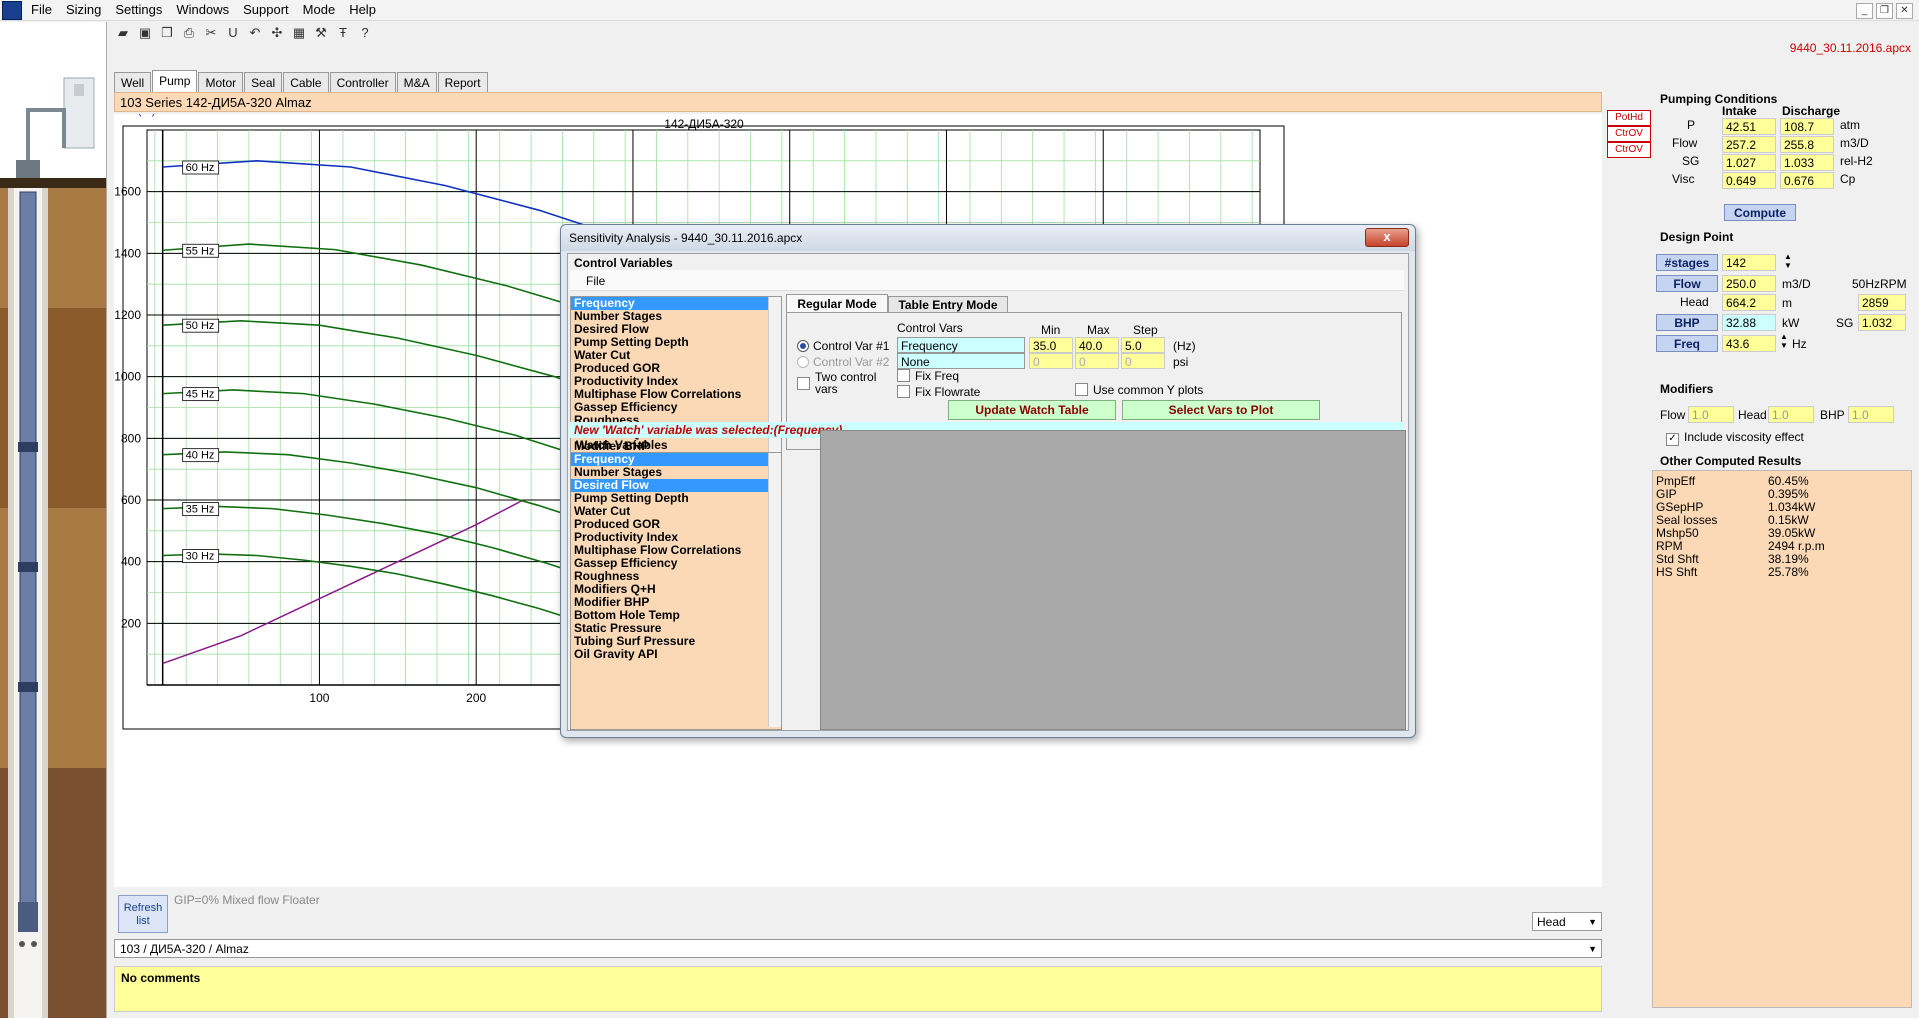 The image size is (1919, 1018). Describe the element at coordinates (858, 989) in the screenshot. I see `comments-box: No comments` at that location.